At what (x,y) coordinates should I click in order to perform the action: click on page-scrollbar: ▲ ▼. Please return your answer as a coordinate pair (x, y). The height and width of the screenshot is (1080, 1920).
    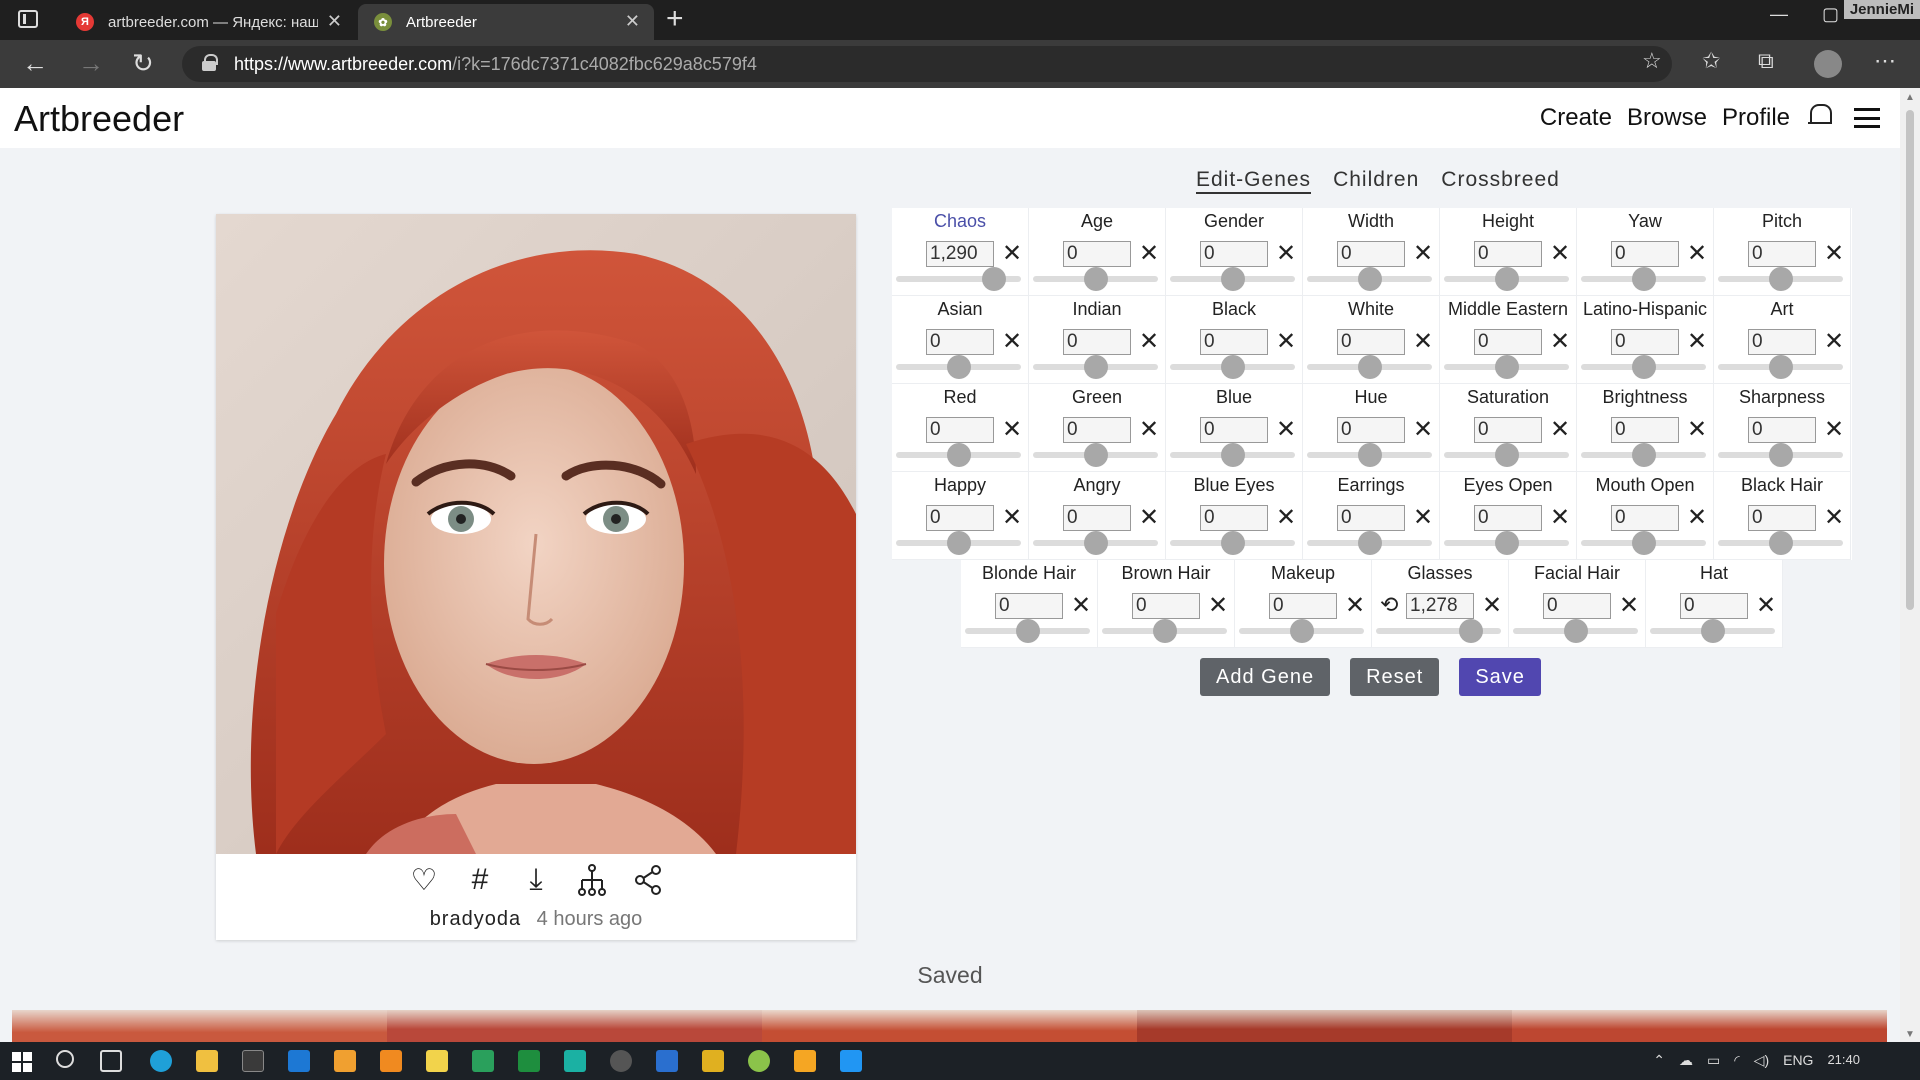
    Looking at the image, I should click on (1910, 565).